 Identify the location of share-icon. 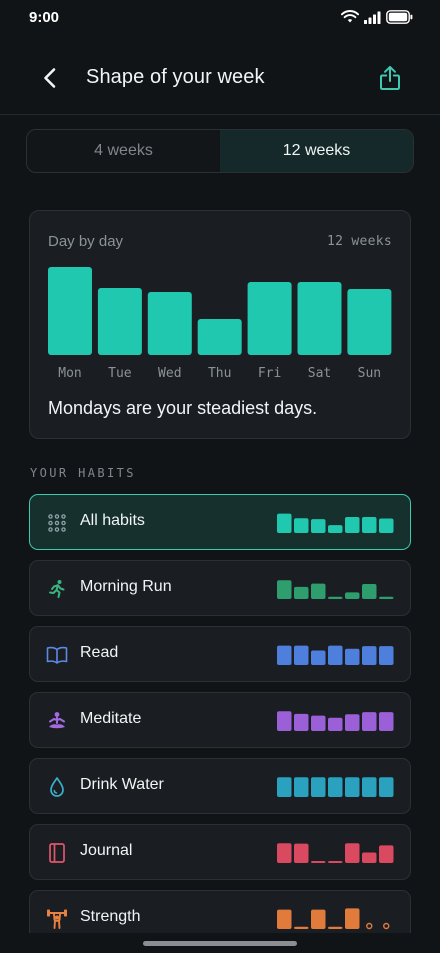
(390, 78).